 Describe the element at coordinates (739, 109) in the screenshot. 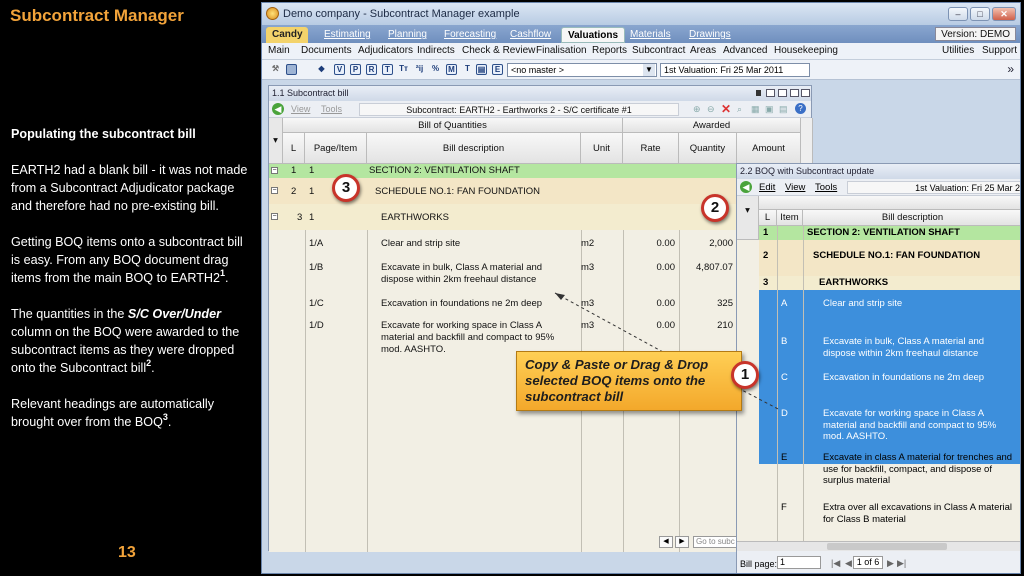

I see `binoculars-icon: ⌕` at that location.